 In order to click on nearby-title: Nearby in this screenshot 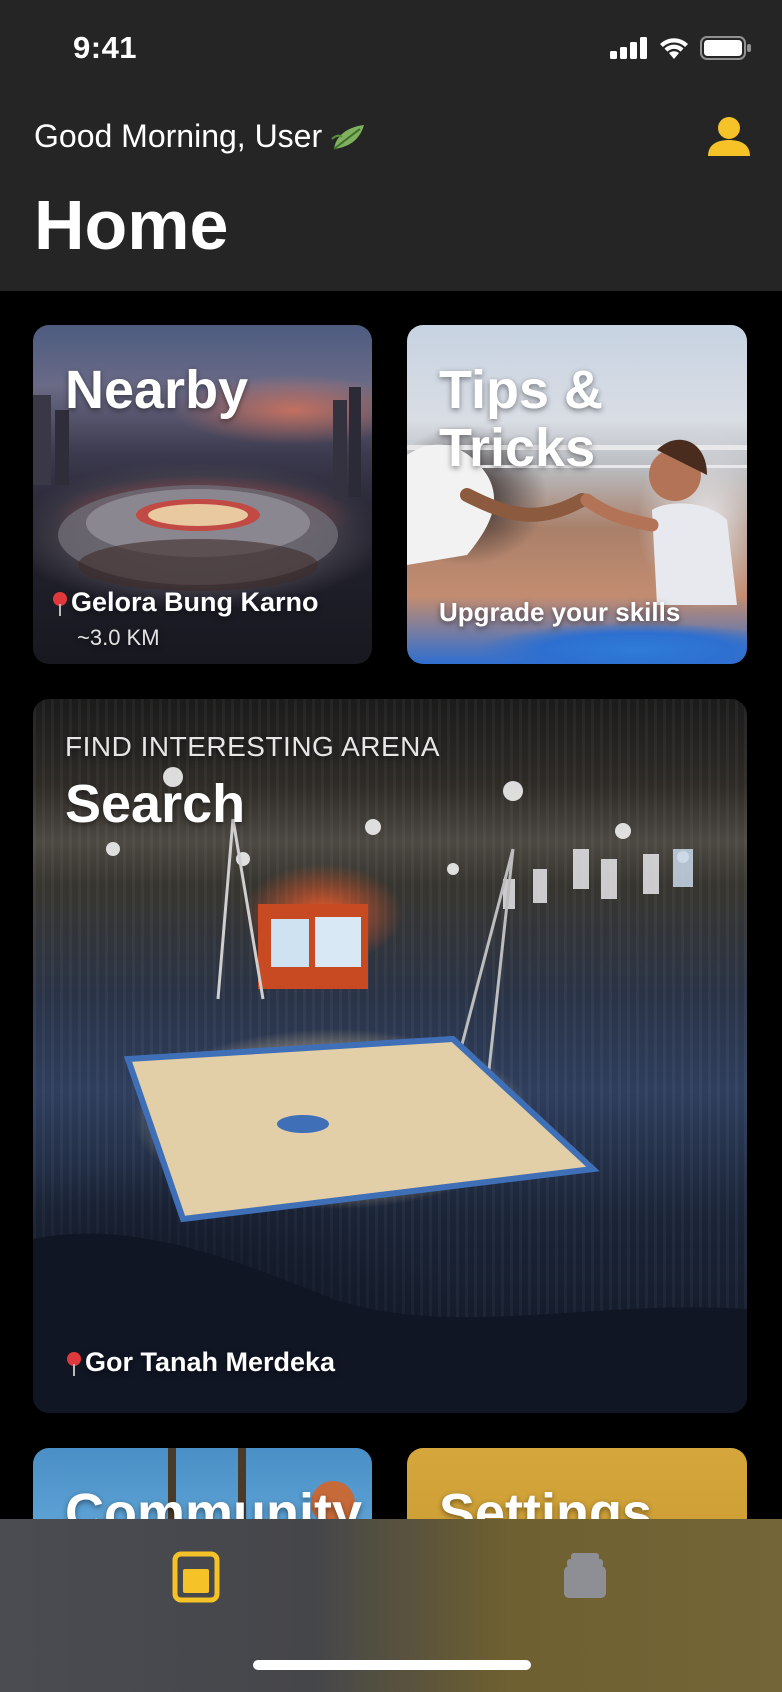, I will do `click(157, 390)`.